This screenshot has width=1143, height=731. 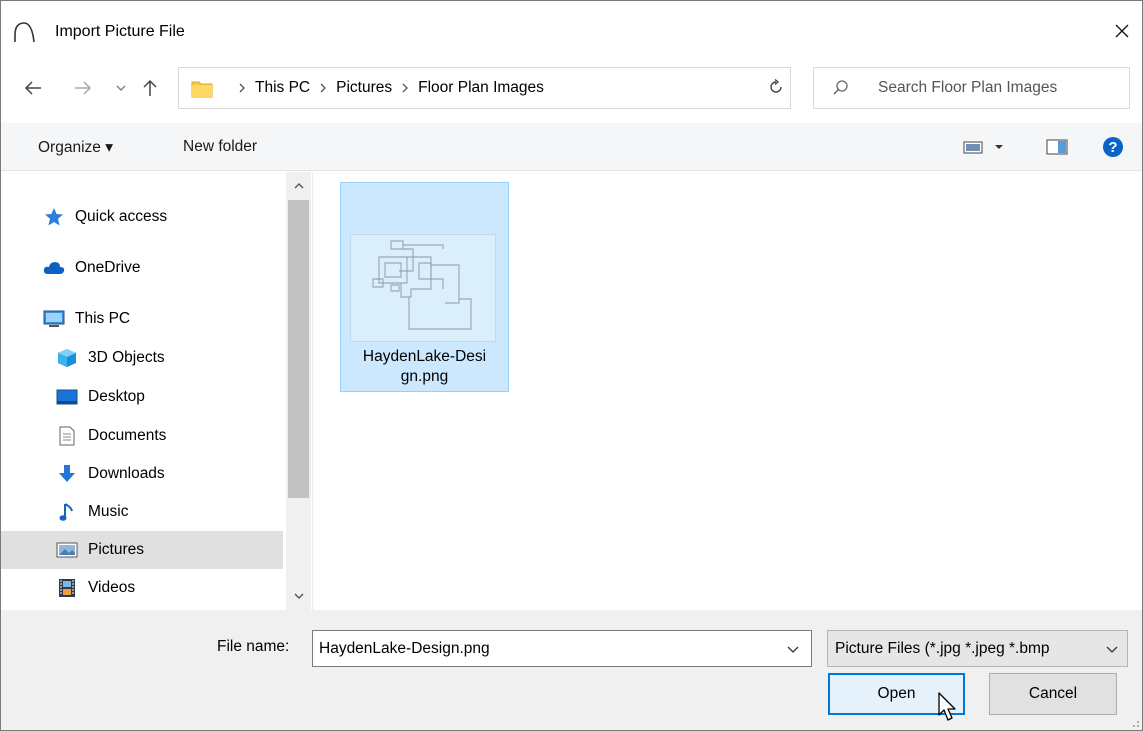 I want to click on sidebar-item-label: Quick access, so click(x=121, y=216).